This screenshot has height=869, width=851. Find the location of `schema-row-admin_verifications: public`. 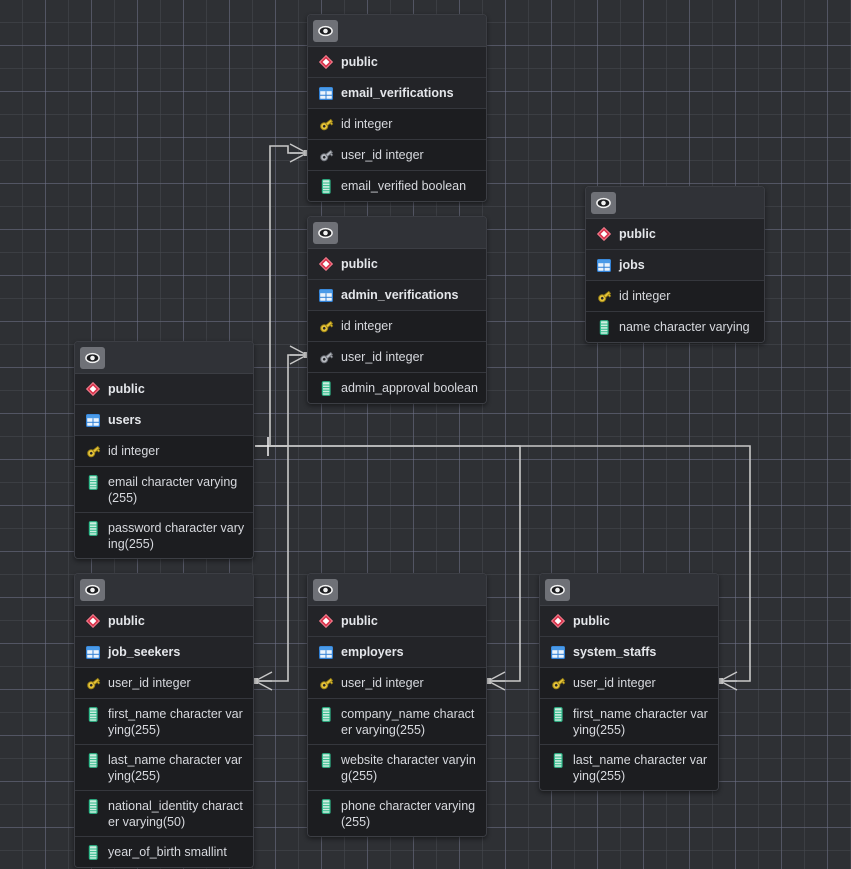

schema-row-admin_verifications: public is located at coordinates (397, 264).